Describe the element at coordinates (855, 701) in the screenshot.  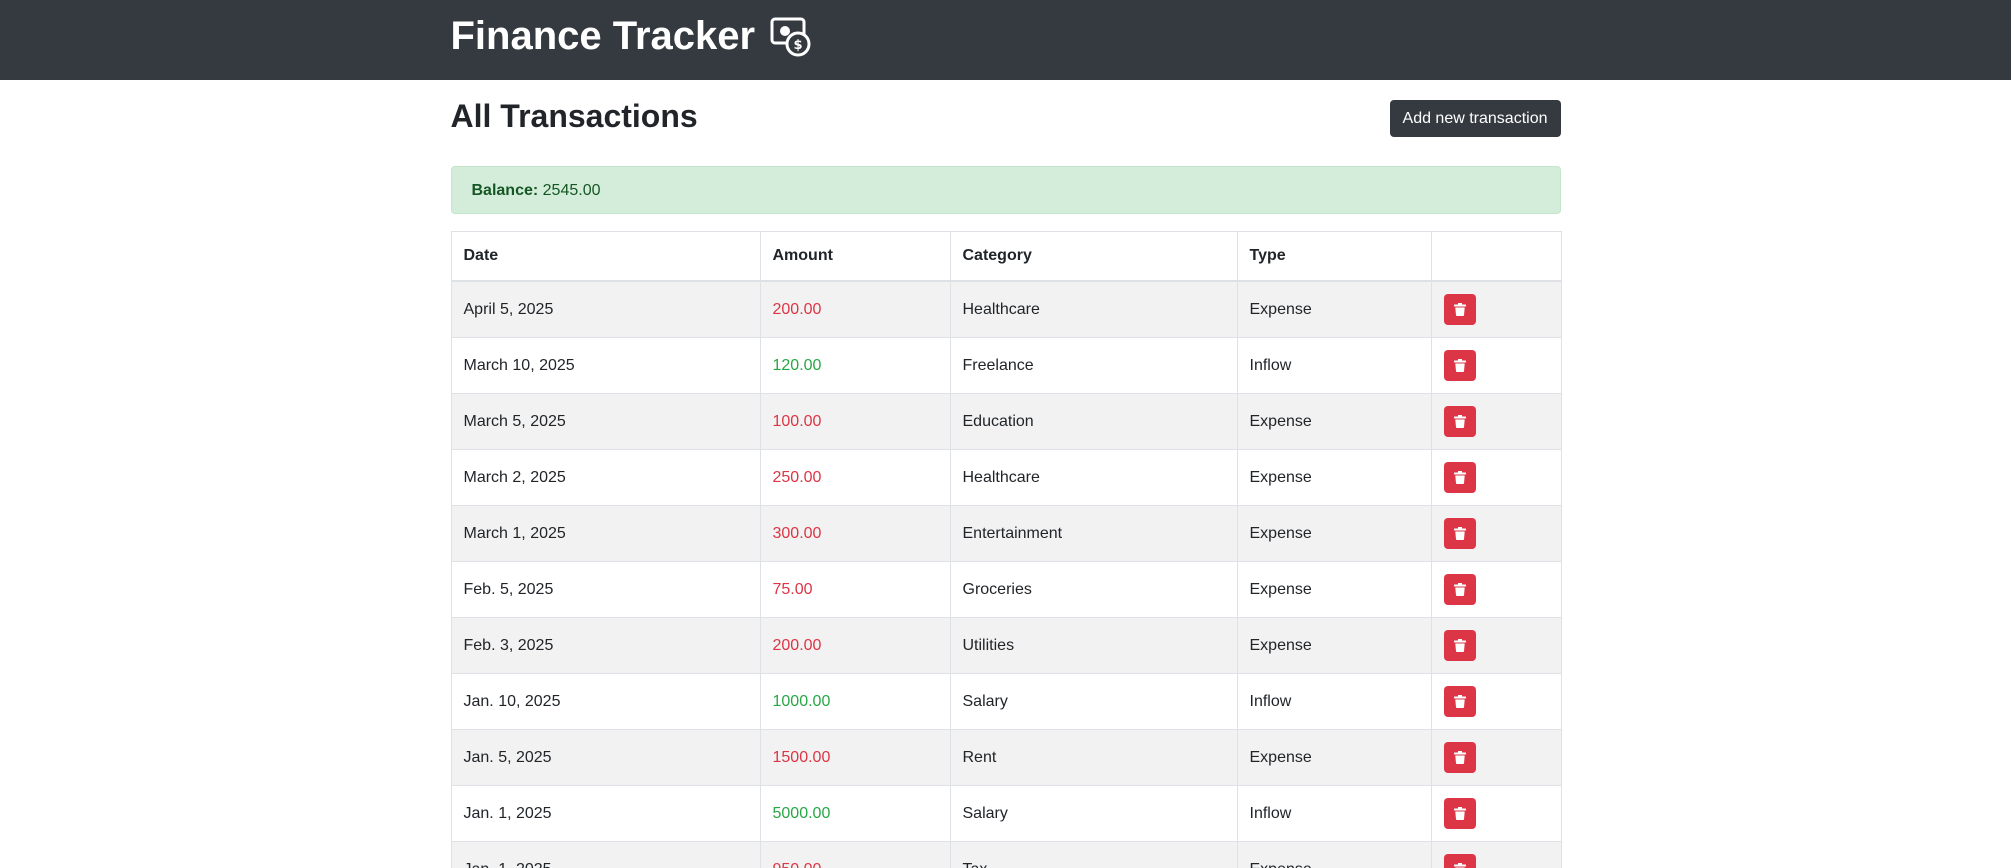
I see `cell-amount: 1000.00` at that location.